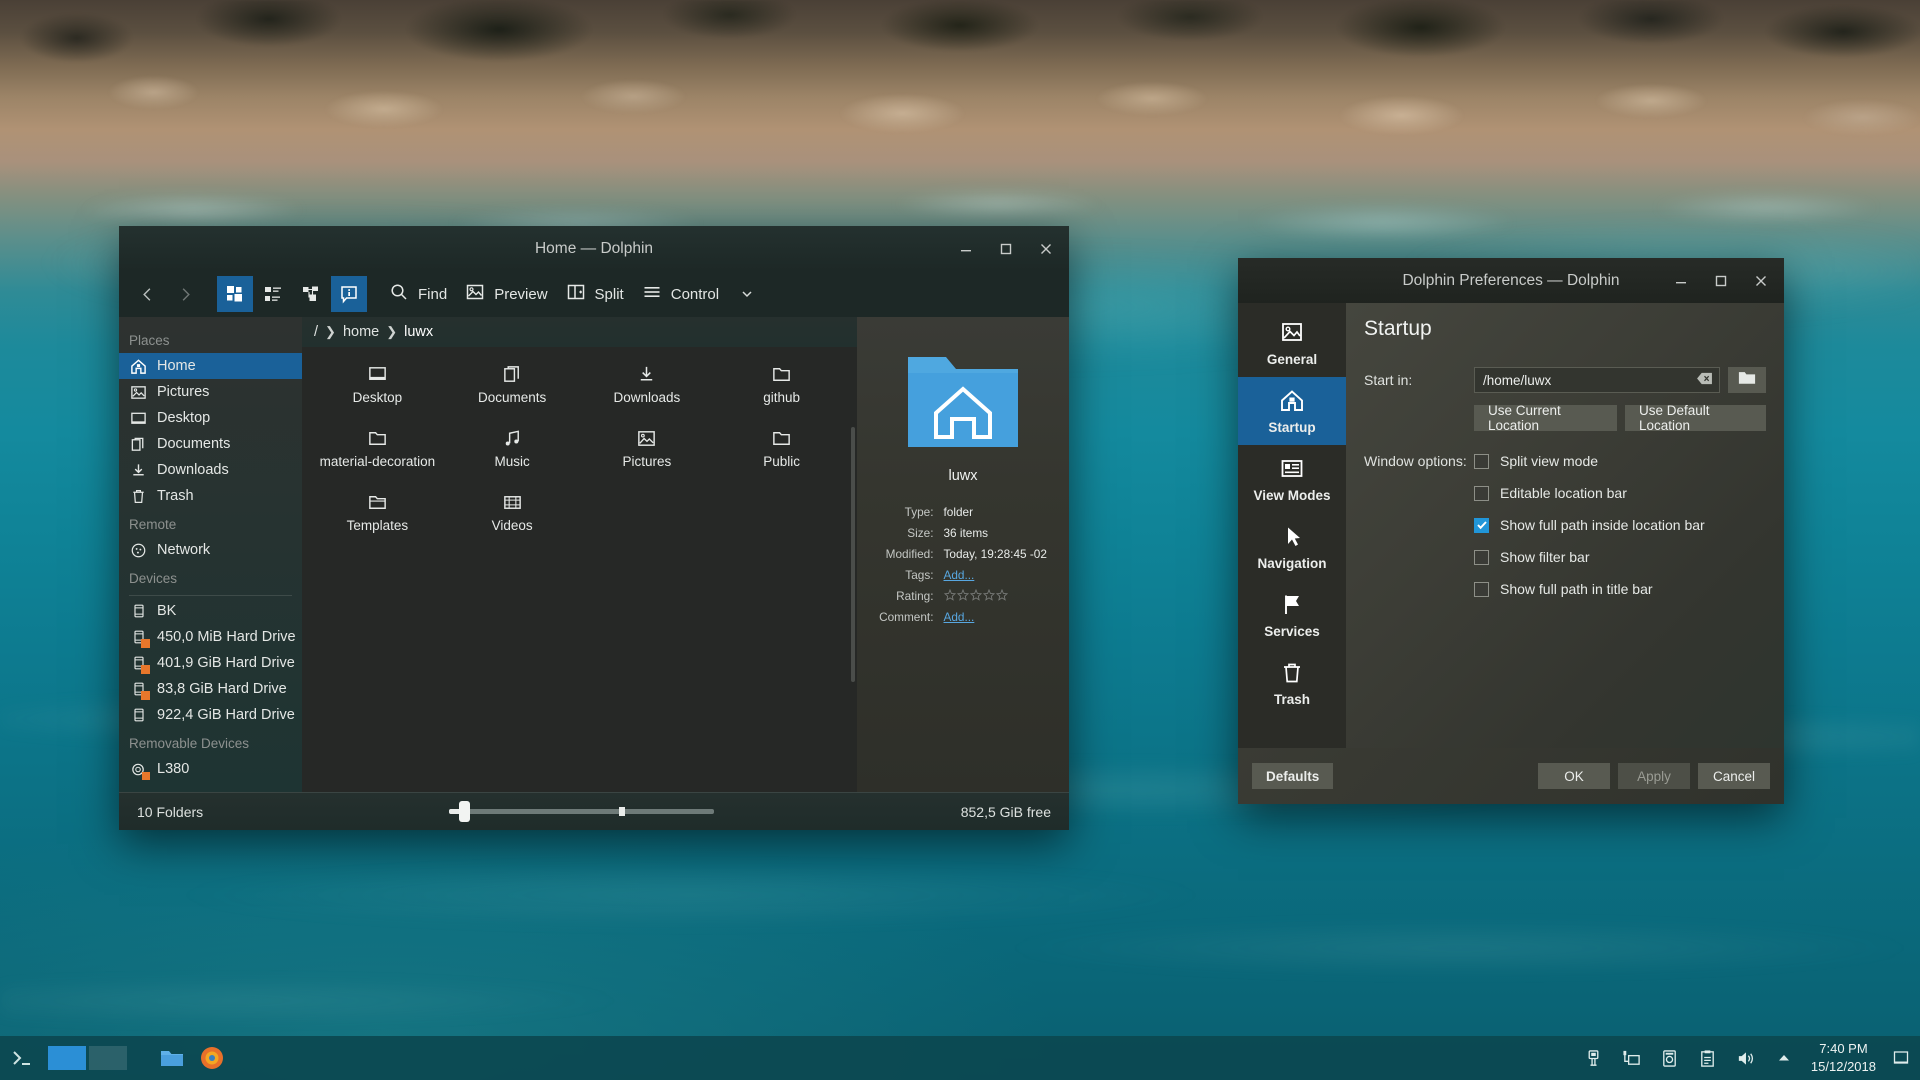 The image size is (1920, 1080). What do you see at coordinates (1704, 380) in the screenshot?
I see `clear-text-icon` at bounding box center [1704, 380].